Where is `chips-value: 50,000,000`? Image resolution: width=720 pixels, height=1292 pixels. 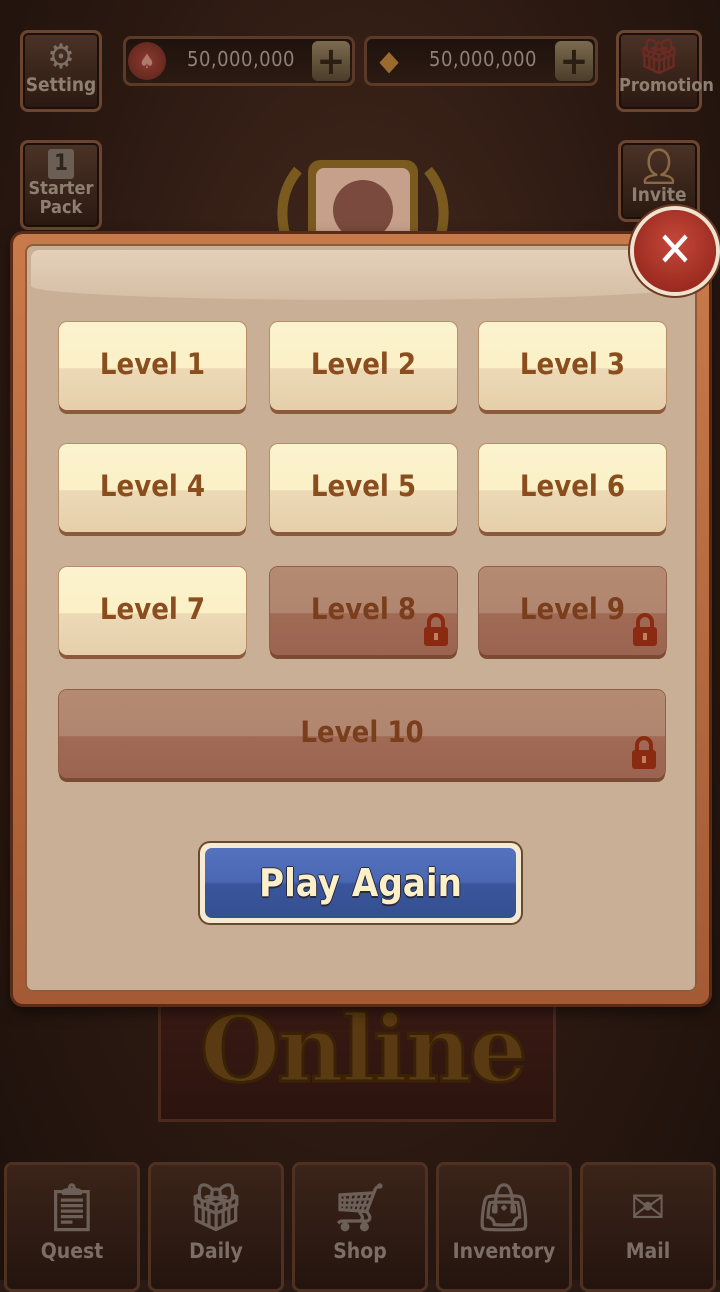 chips-value: 50,000,000 is located at coordinates (241, 59).